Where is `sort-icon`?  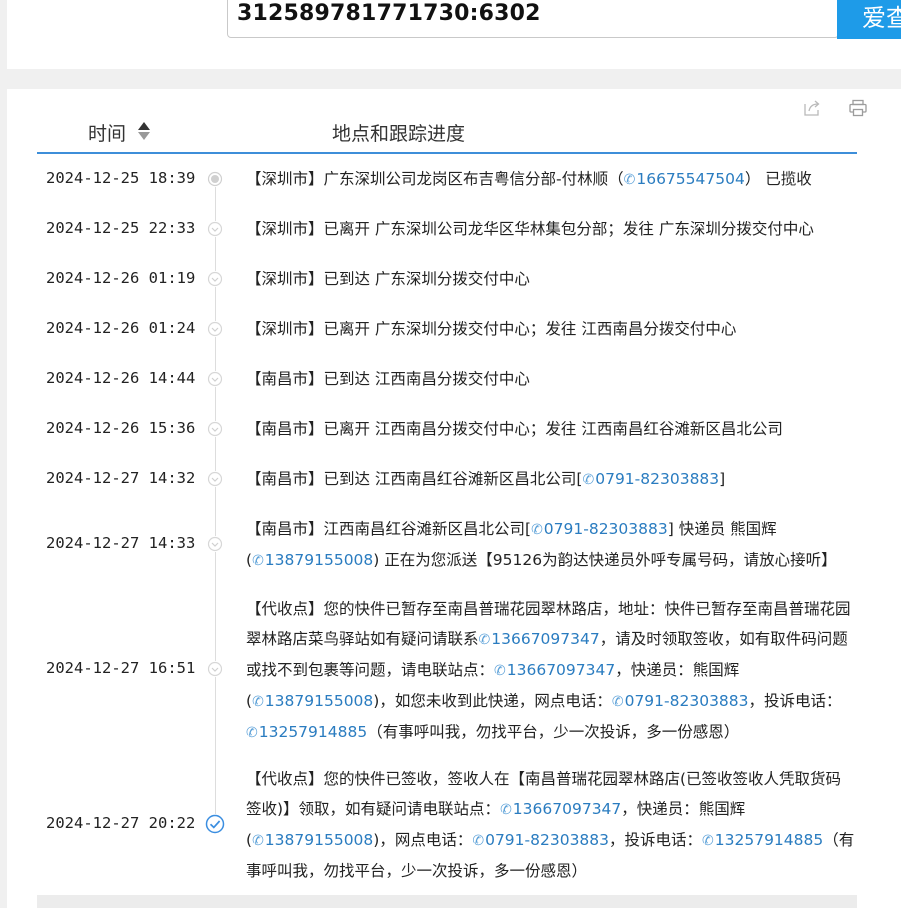
sort-icon is located at coordinates (144, 131).